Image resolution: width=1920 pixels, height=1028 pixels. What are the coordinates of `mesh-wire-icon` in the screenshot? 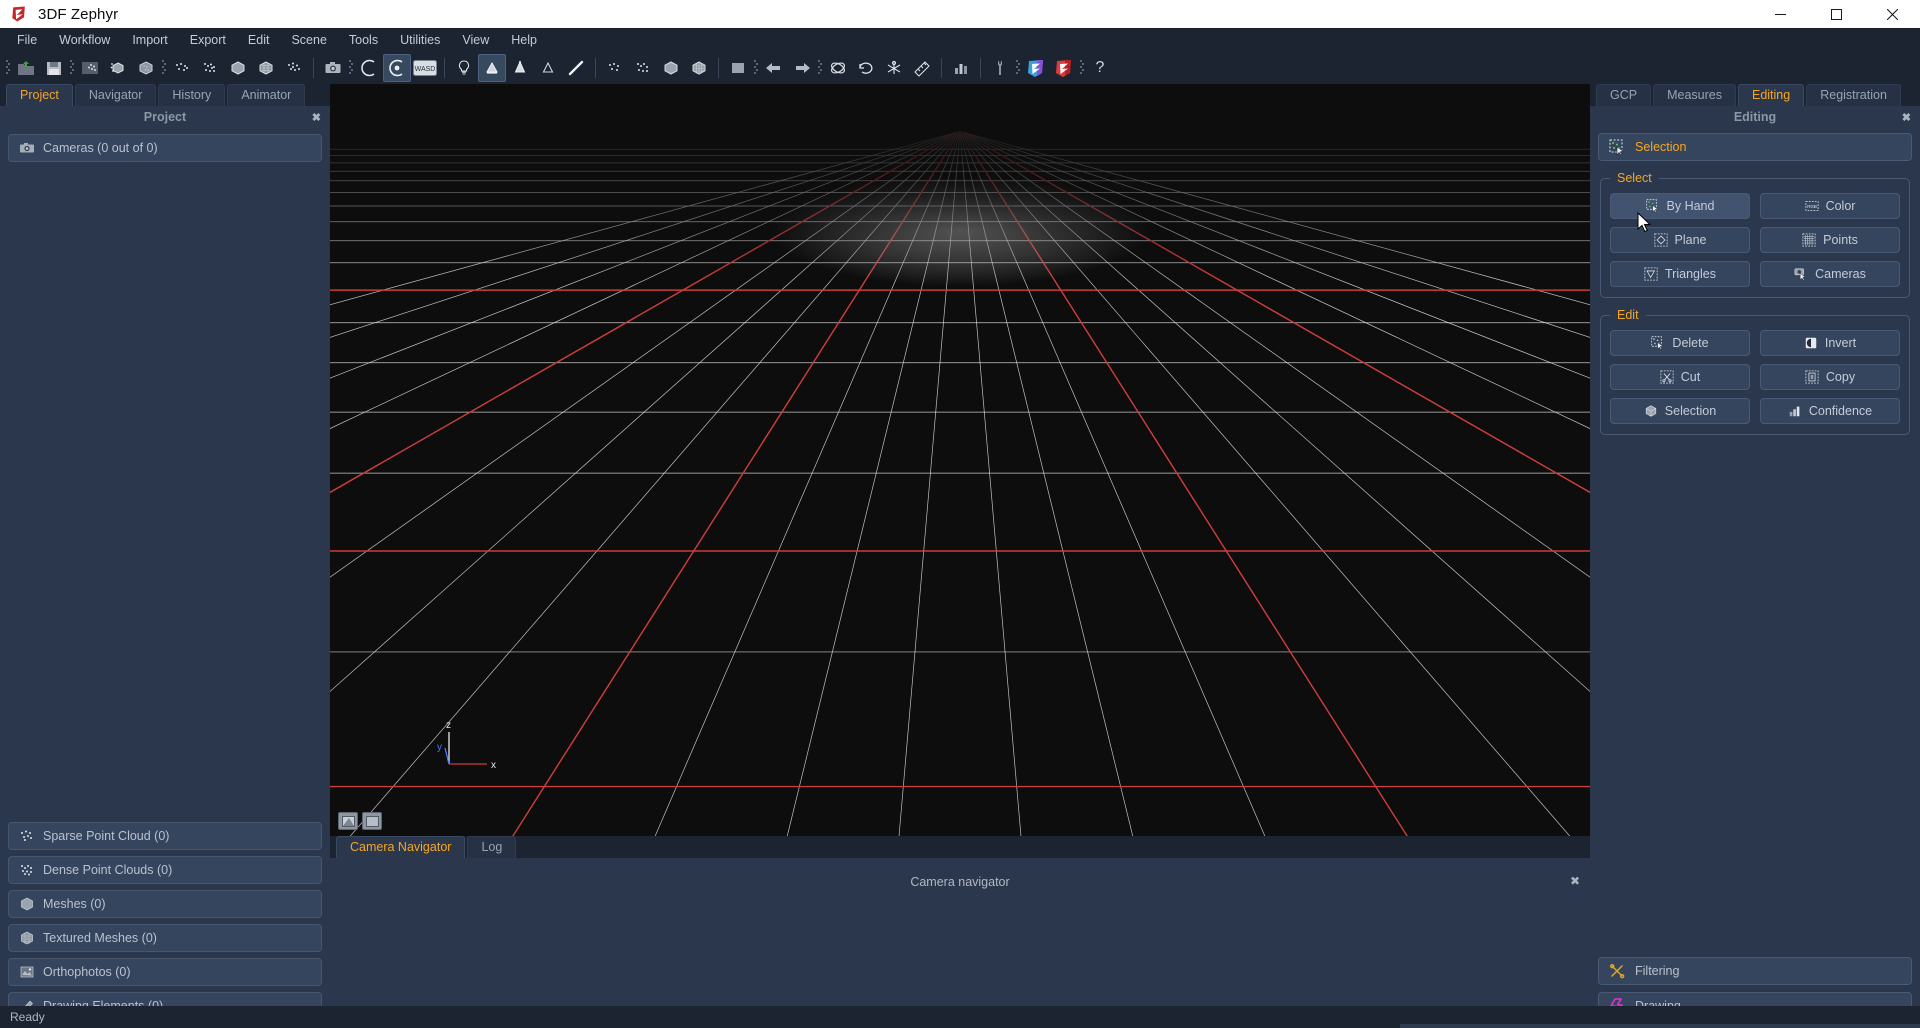 It's located at (699, 68).